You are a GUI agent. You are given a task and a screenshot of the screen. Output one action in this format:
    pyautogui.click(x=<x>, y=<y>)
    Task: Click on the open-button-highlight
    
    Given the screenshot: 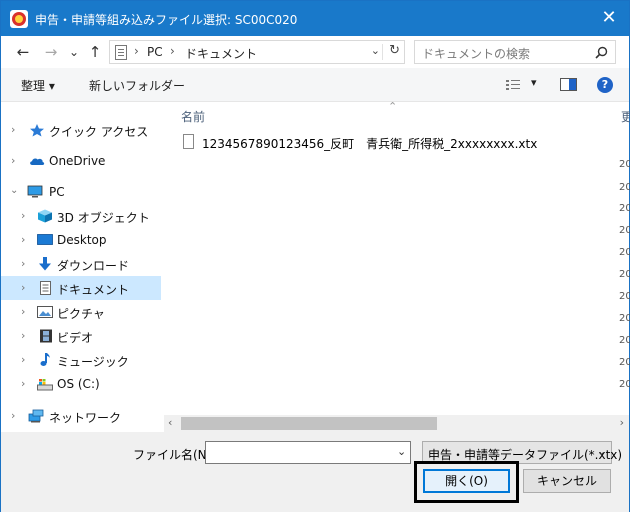 What is the action you would take?
    pyautogui.click(x=466, y=482)
    